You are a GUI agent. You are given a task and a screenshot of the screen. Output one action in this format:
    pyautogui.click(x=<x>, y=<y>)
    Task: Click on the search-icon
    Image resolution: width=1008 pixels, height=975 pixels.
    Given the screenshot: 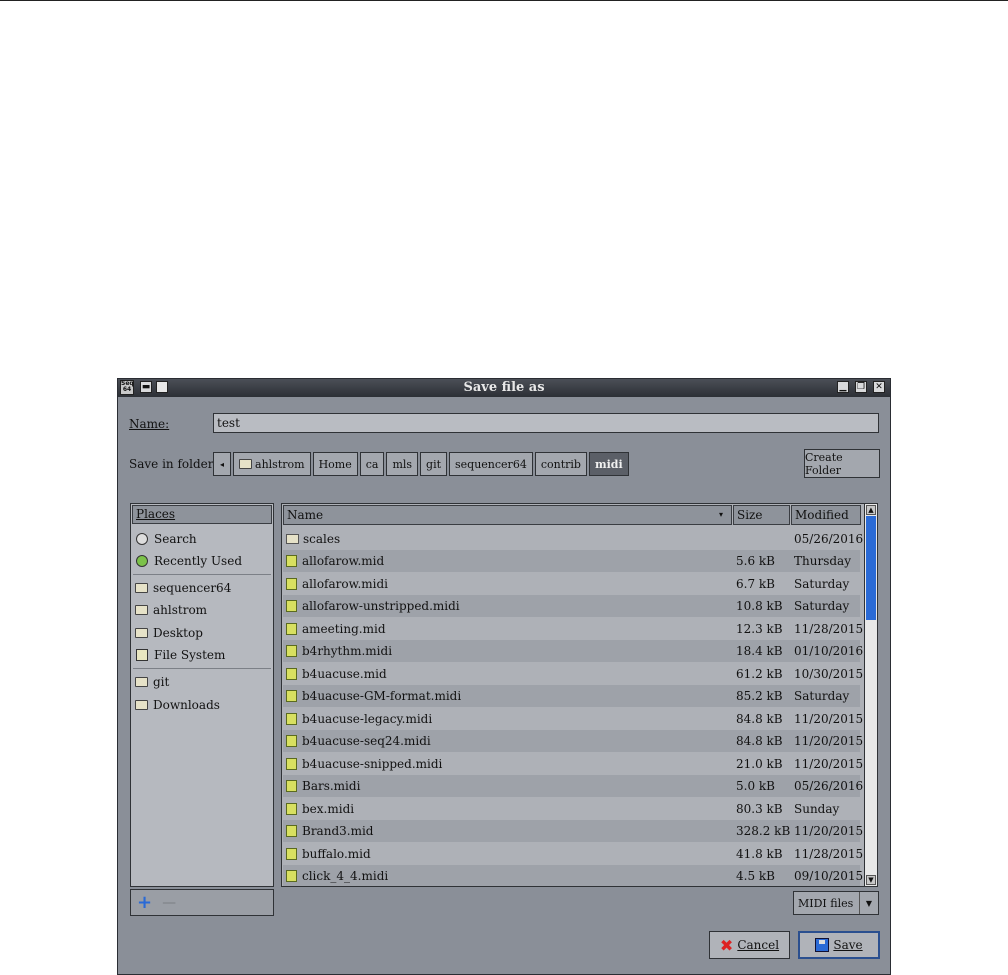 What is the action you would take?
    pyautogui.click(x=142, y=539)
    